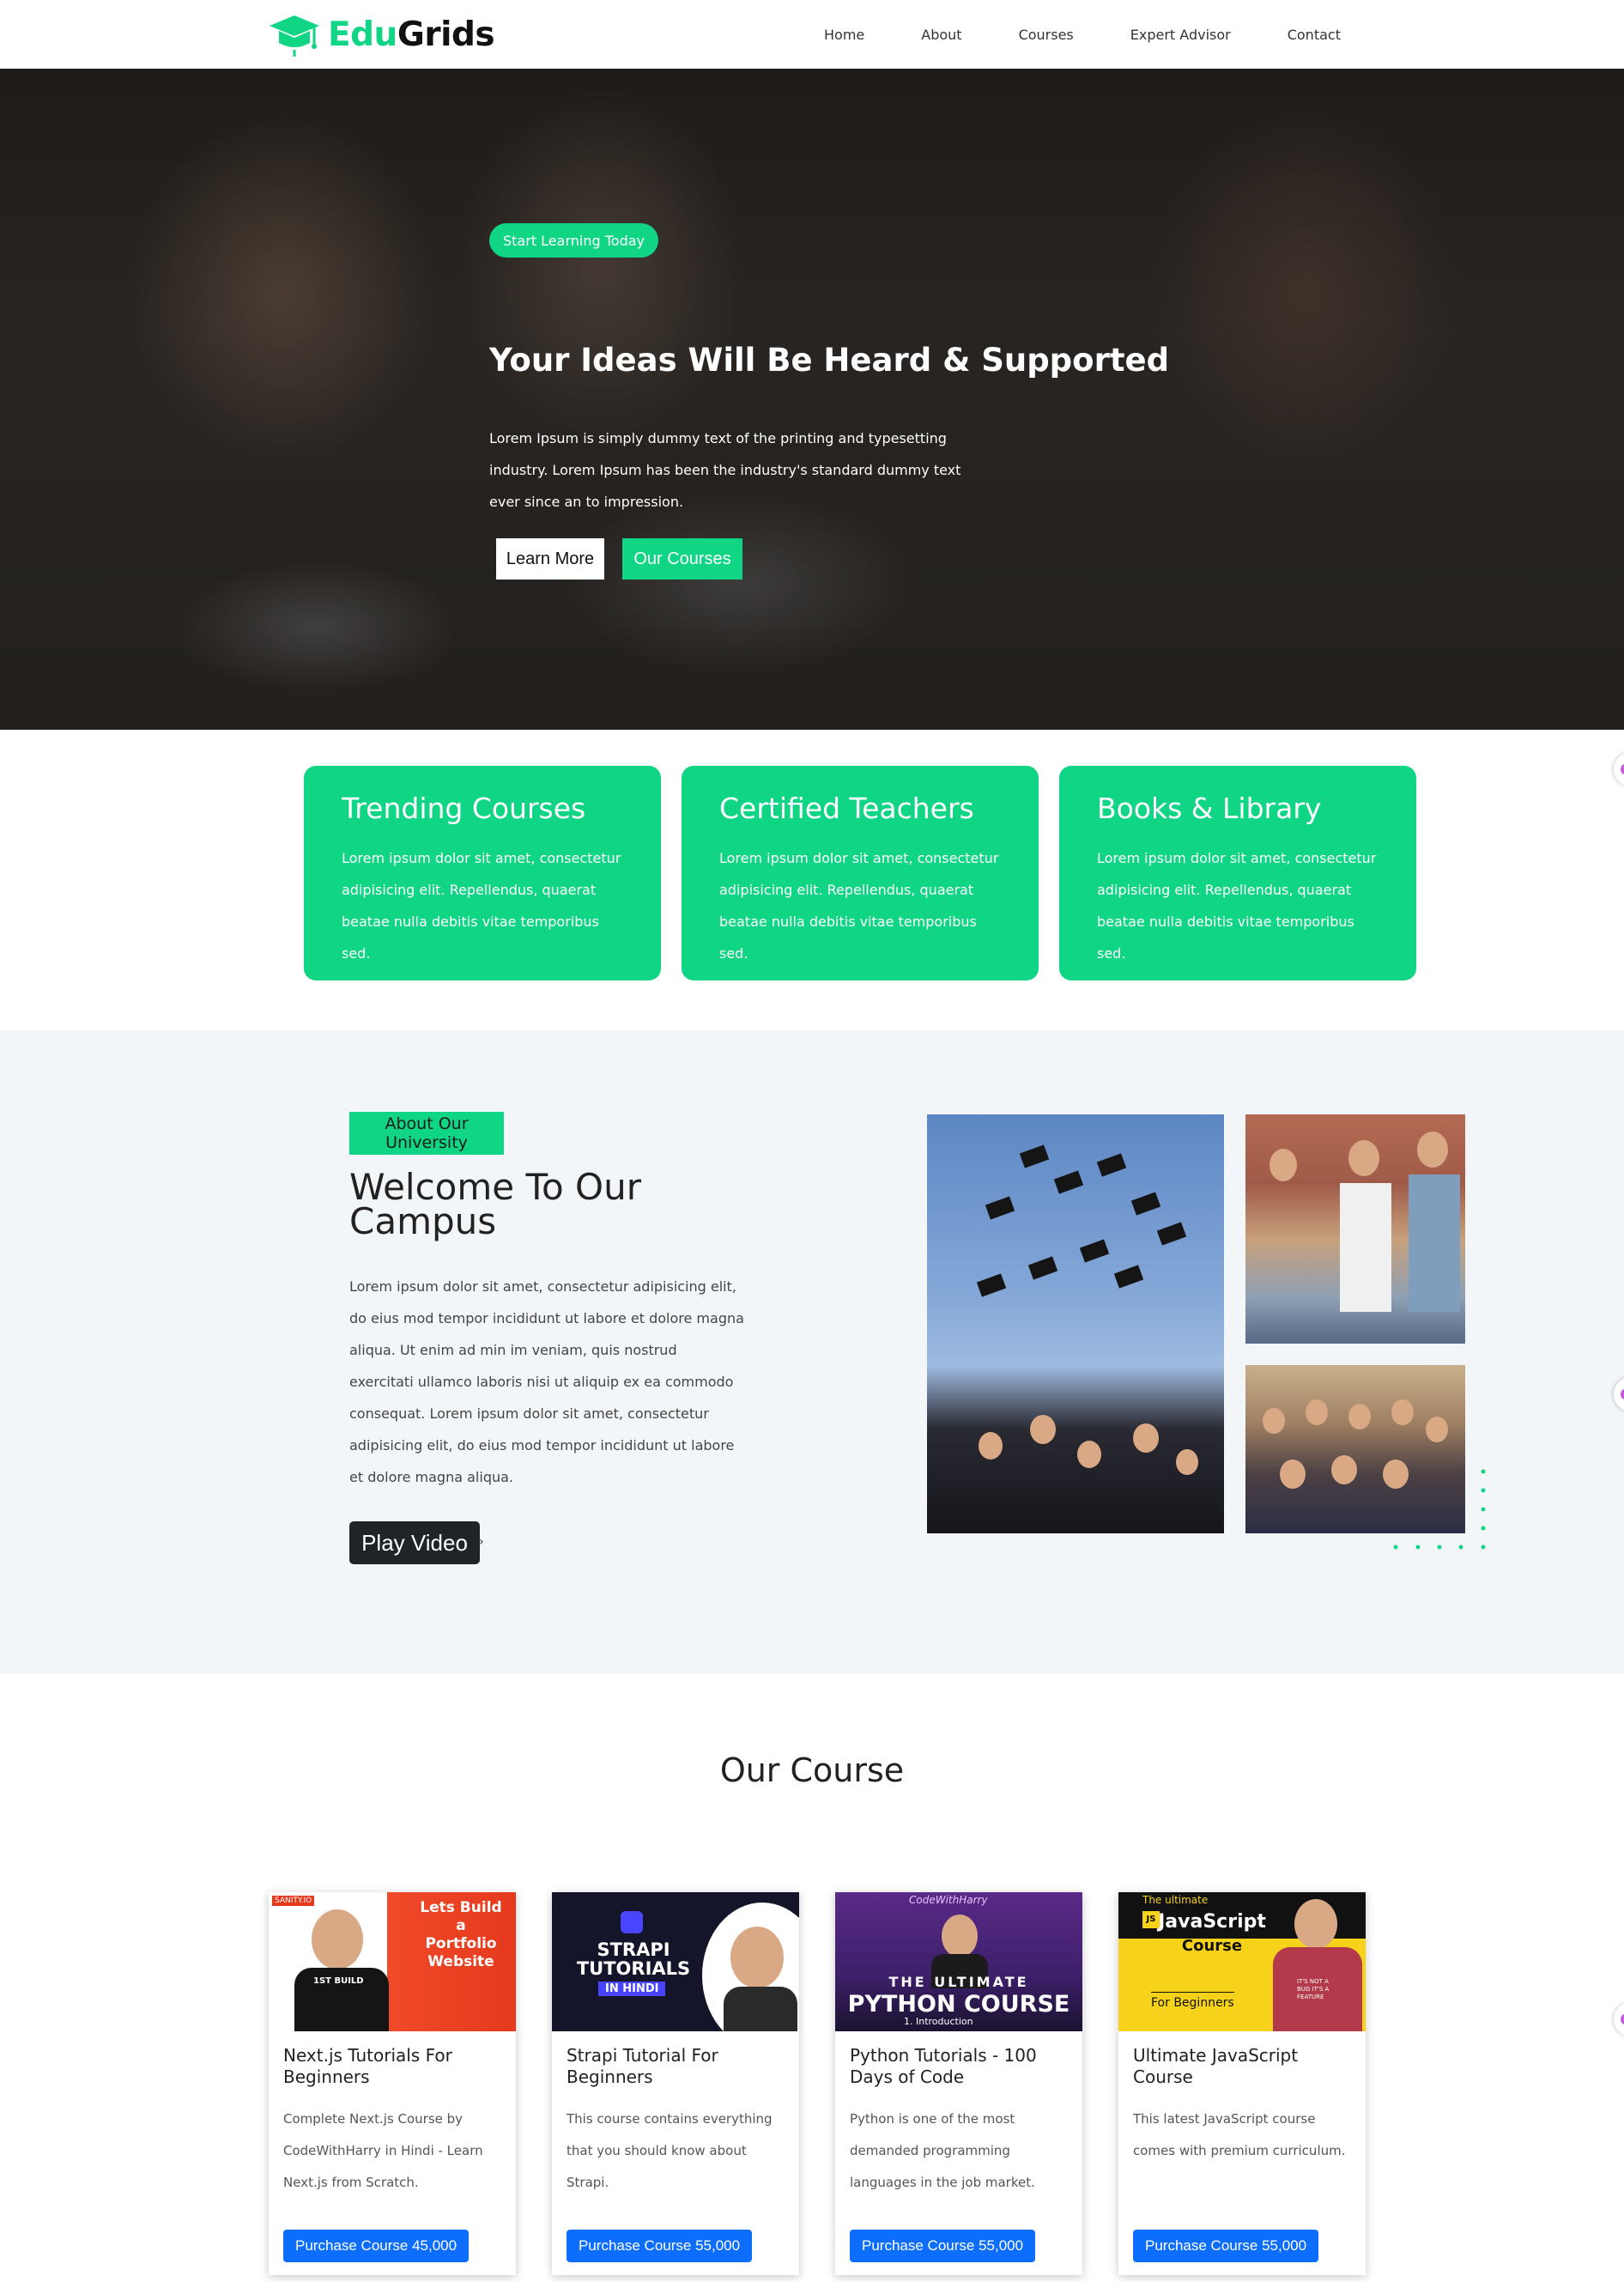  I want to click on purchase-course-button: Purchase Course 45,000, so click(376, 2246).